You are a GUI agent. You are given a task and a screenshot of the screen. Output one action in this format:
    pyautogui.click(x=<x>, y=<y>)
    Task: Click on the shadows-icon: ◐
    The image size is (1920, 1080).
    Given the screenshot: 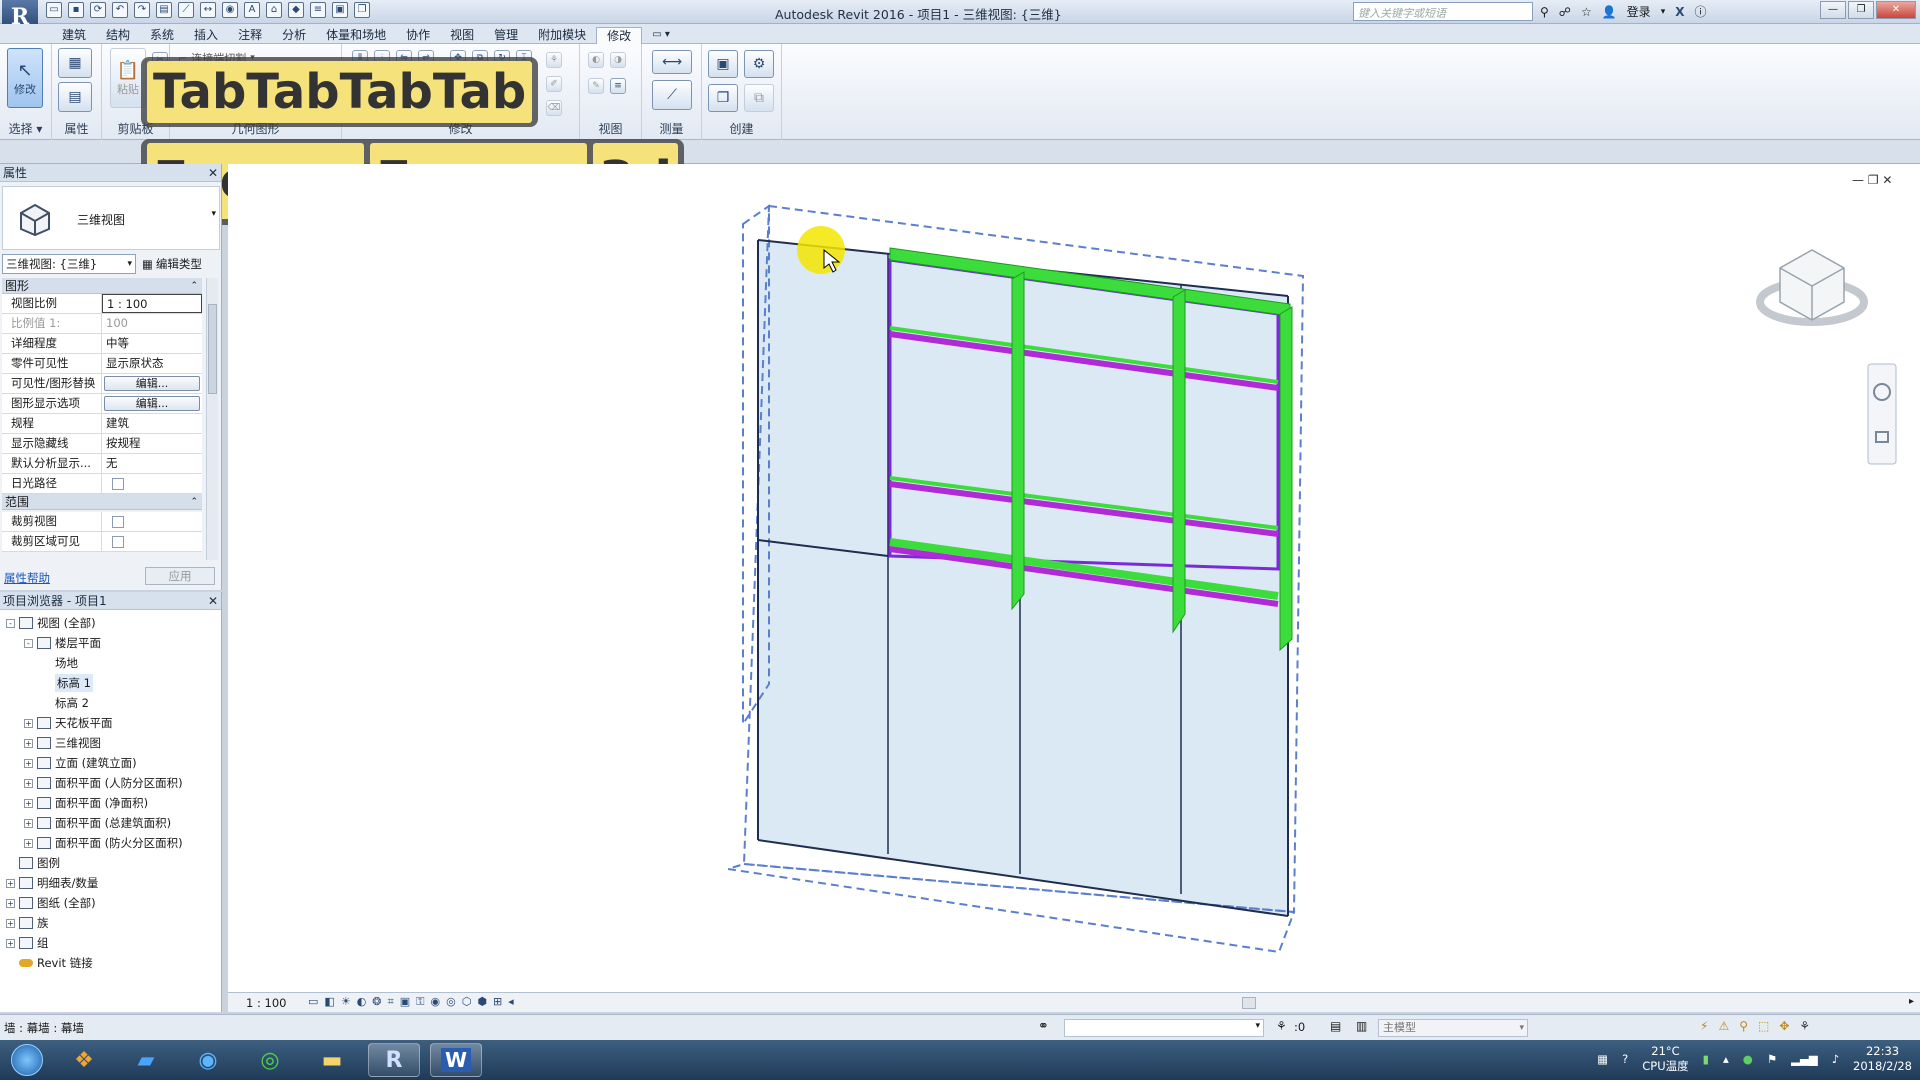 What is the action you would take?
    pyautogui.click(x=362, y=1002)
    